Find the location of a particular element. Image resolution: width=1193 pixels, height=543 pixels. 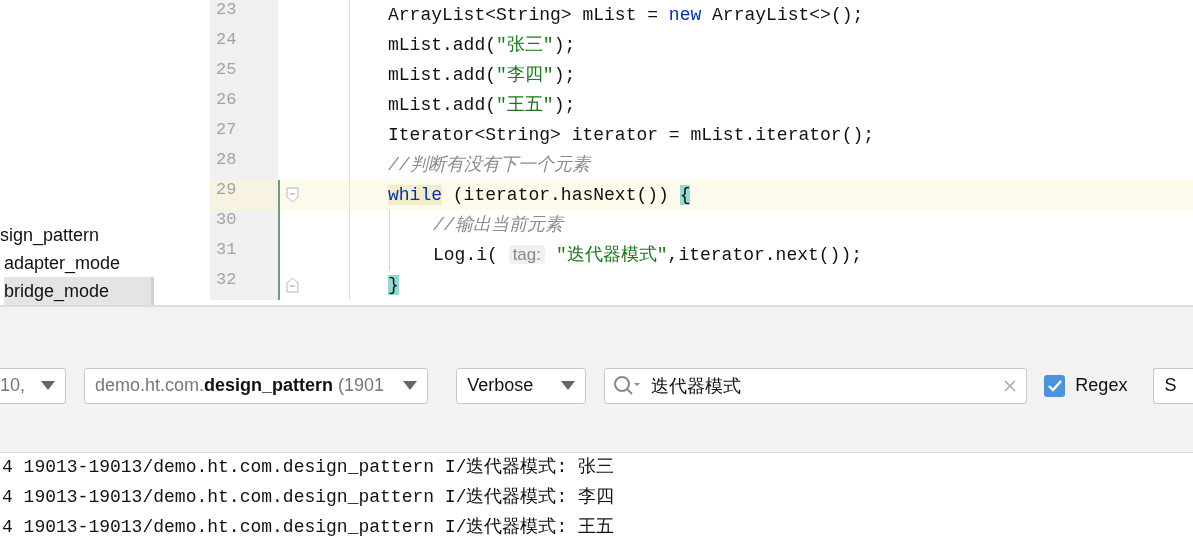

log-line: 4 19013-19013/demo.ht.com.design_pattern I/迭代器模式: 张三 is located at coordinates (308, 467).